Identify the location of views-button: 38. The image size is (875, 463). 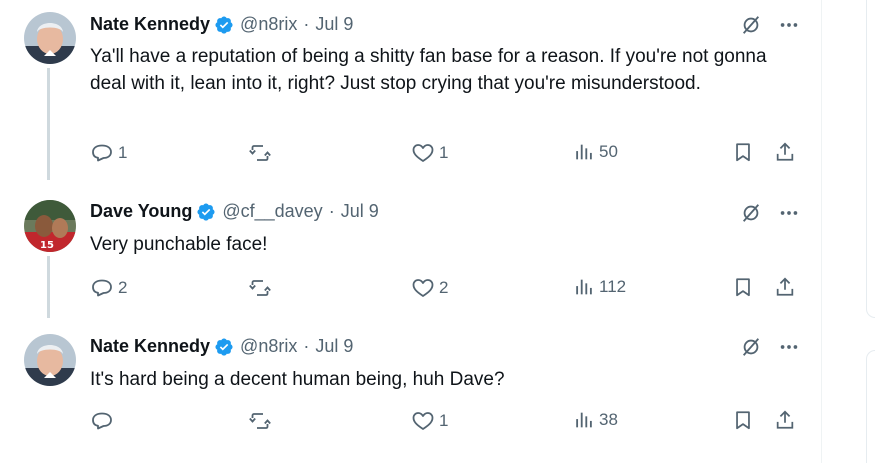
(595, 420).